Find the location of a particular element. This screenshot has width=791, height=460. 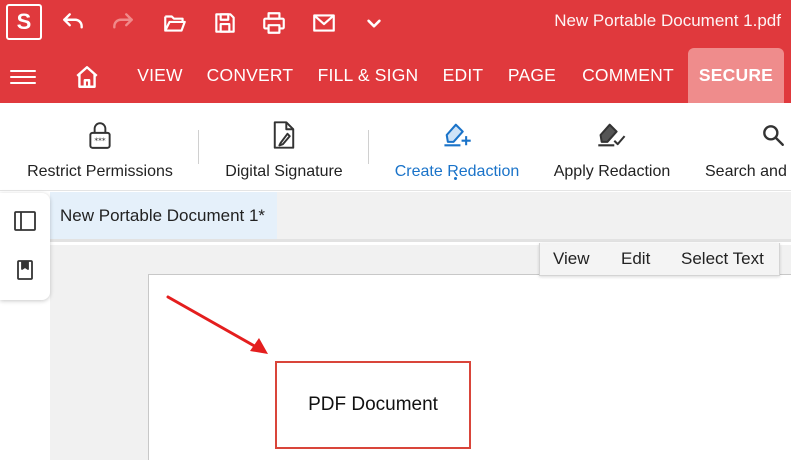

tab-view: VIEW is located at coordinates (160, 75).